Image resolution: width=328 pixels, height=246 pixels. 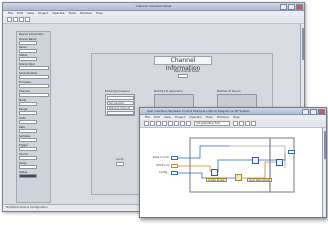 I want to click on highlight-execution-icon, so click(x=170, y=123).